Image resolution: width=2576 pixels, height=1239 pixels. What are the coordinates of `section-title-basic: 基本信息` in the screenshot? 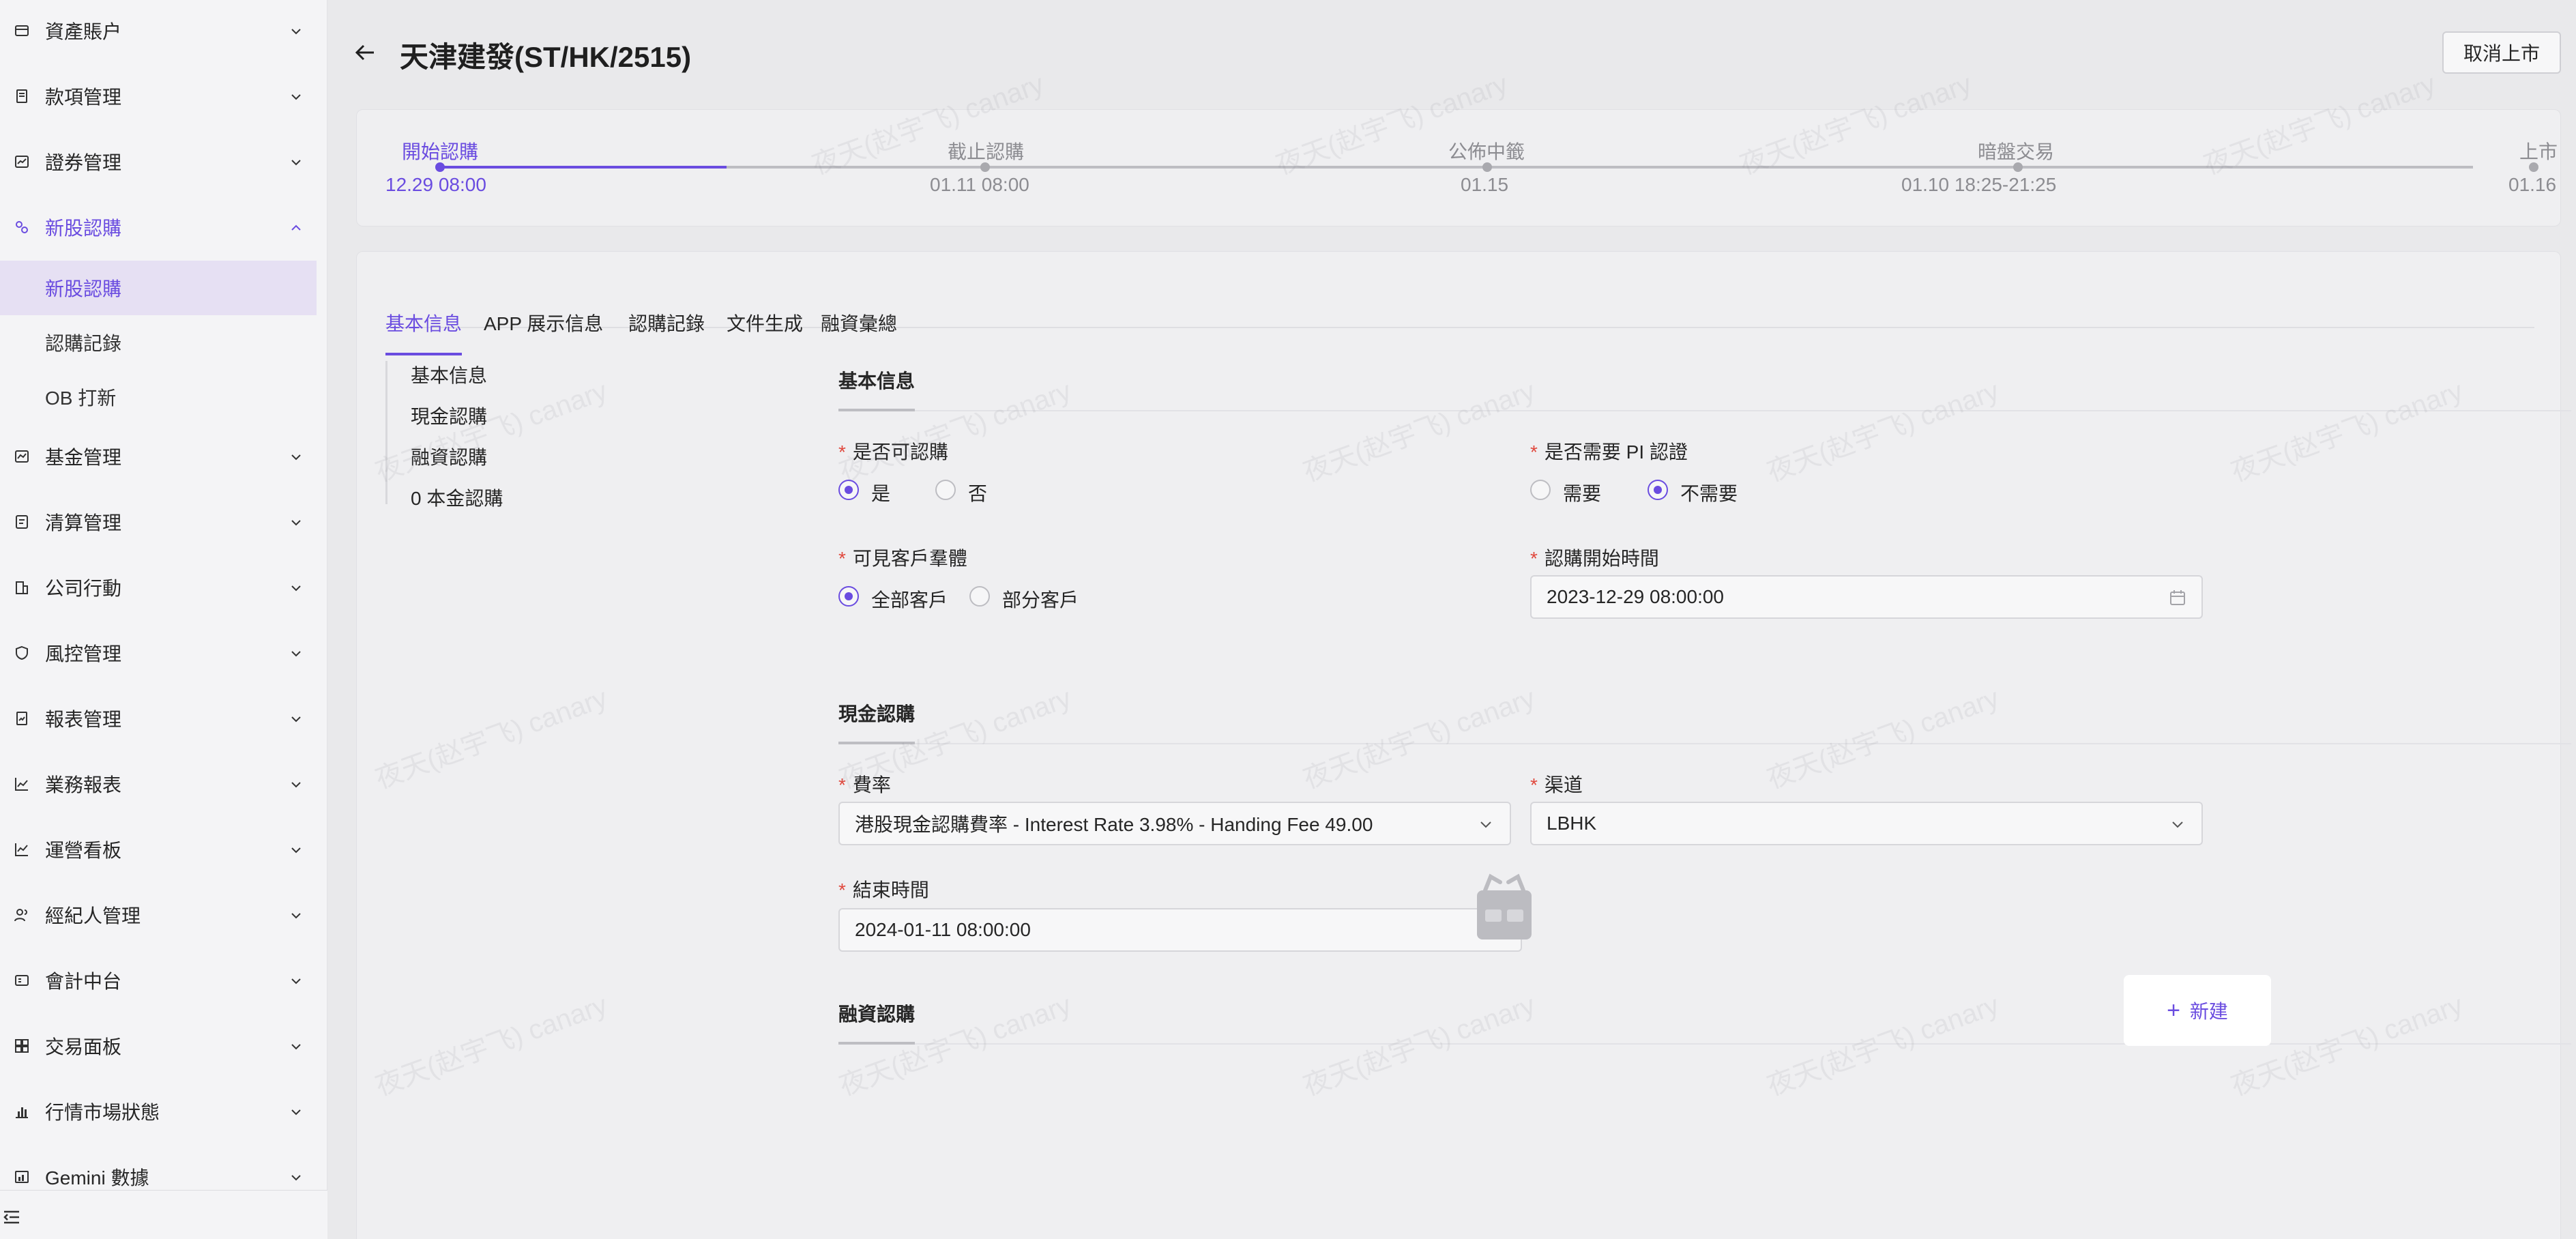 It's located at (877, 381).